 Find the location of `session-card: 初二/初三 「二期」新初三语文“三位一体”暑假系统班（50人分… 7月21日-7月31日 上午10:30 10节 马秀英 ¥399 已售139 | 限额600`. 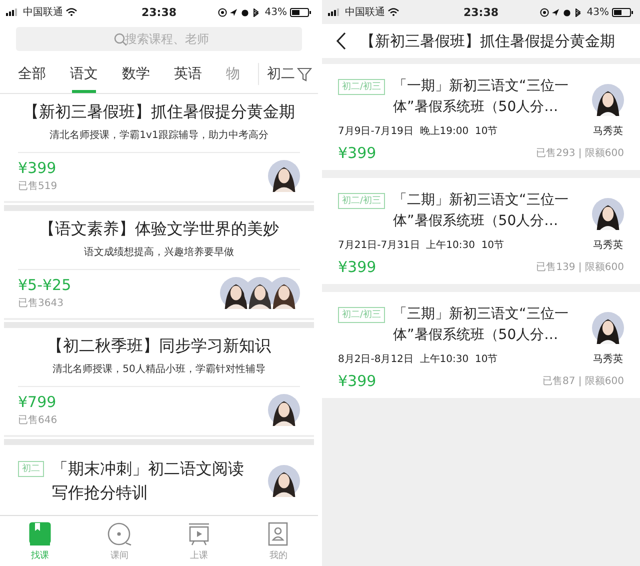

session-card: 初二/初三 「二期」新初三语文“三位一体”暑假系统班（50人分… 7月21日-7月31日 上午10:30 10节 马秀英 ¥399 已售139 | 限额600 is located at coordinates (481, 231).